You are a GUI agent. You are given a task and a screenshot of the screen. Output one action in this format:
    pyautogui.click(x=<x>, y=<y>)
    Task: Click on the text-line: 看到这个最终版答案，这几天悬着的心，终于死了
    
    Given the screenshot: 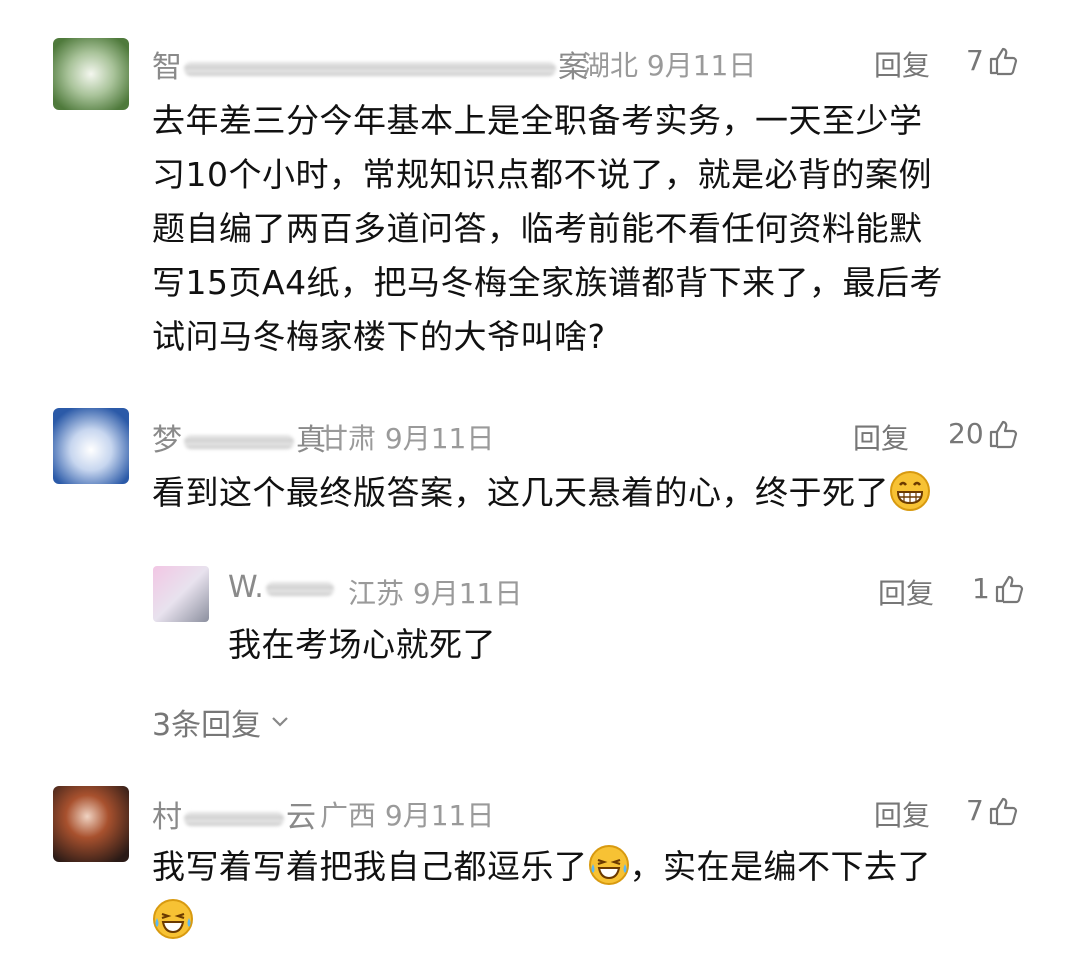 What is the action you would take?
    pyautogui.click(x=520, y=492)
    